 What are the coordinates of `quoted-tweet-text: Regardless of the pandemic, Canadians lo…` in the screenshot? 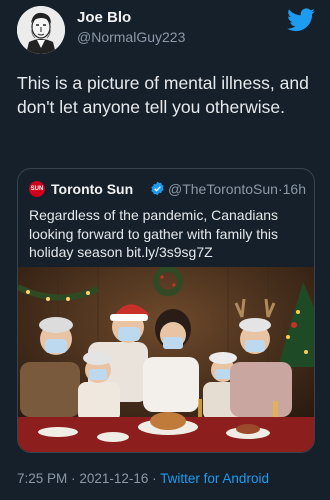 It's located at (154, 233).